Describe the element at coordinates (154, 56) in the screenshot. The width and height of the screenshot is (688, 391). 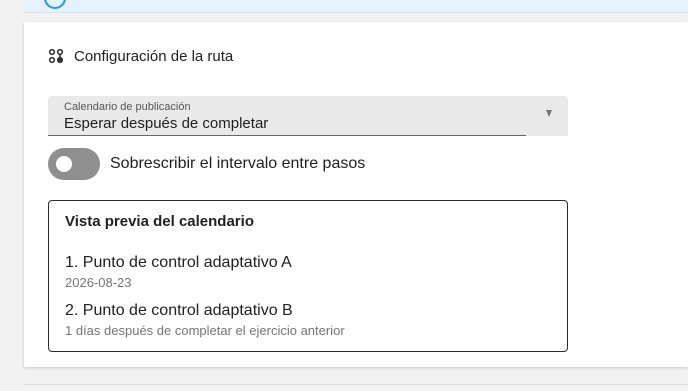
I see `section-title: Configuración de la ruta` at that location.